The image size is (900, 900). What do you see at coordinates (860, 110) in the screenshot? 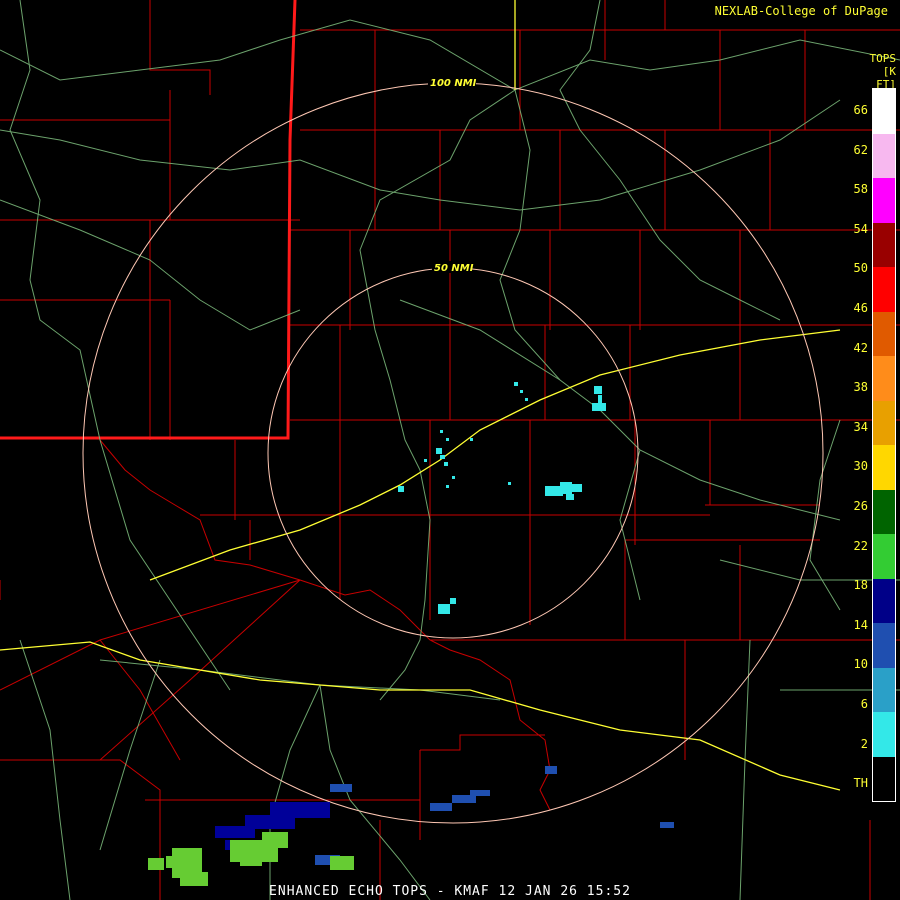
I see `legend-tick-label: 66` at bounding box center [860, 110].